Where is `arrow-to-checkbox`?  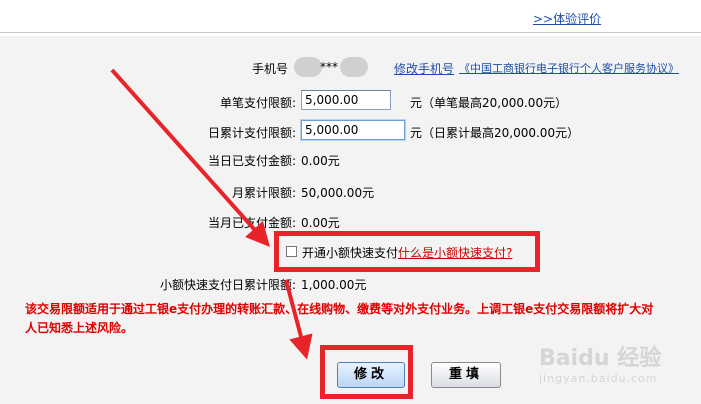 arrow-to-checkbox is located at coordinates (190, 157).